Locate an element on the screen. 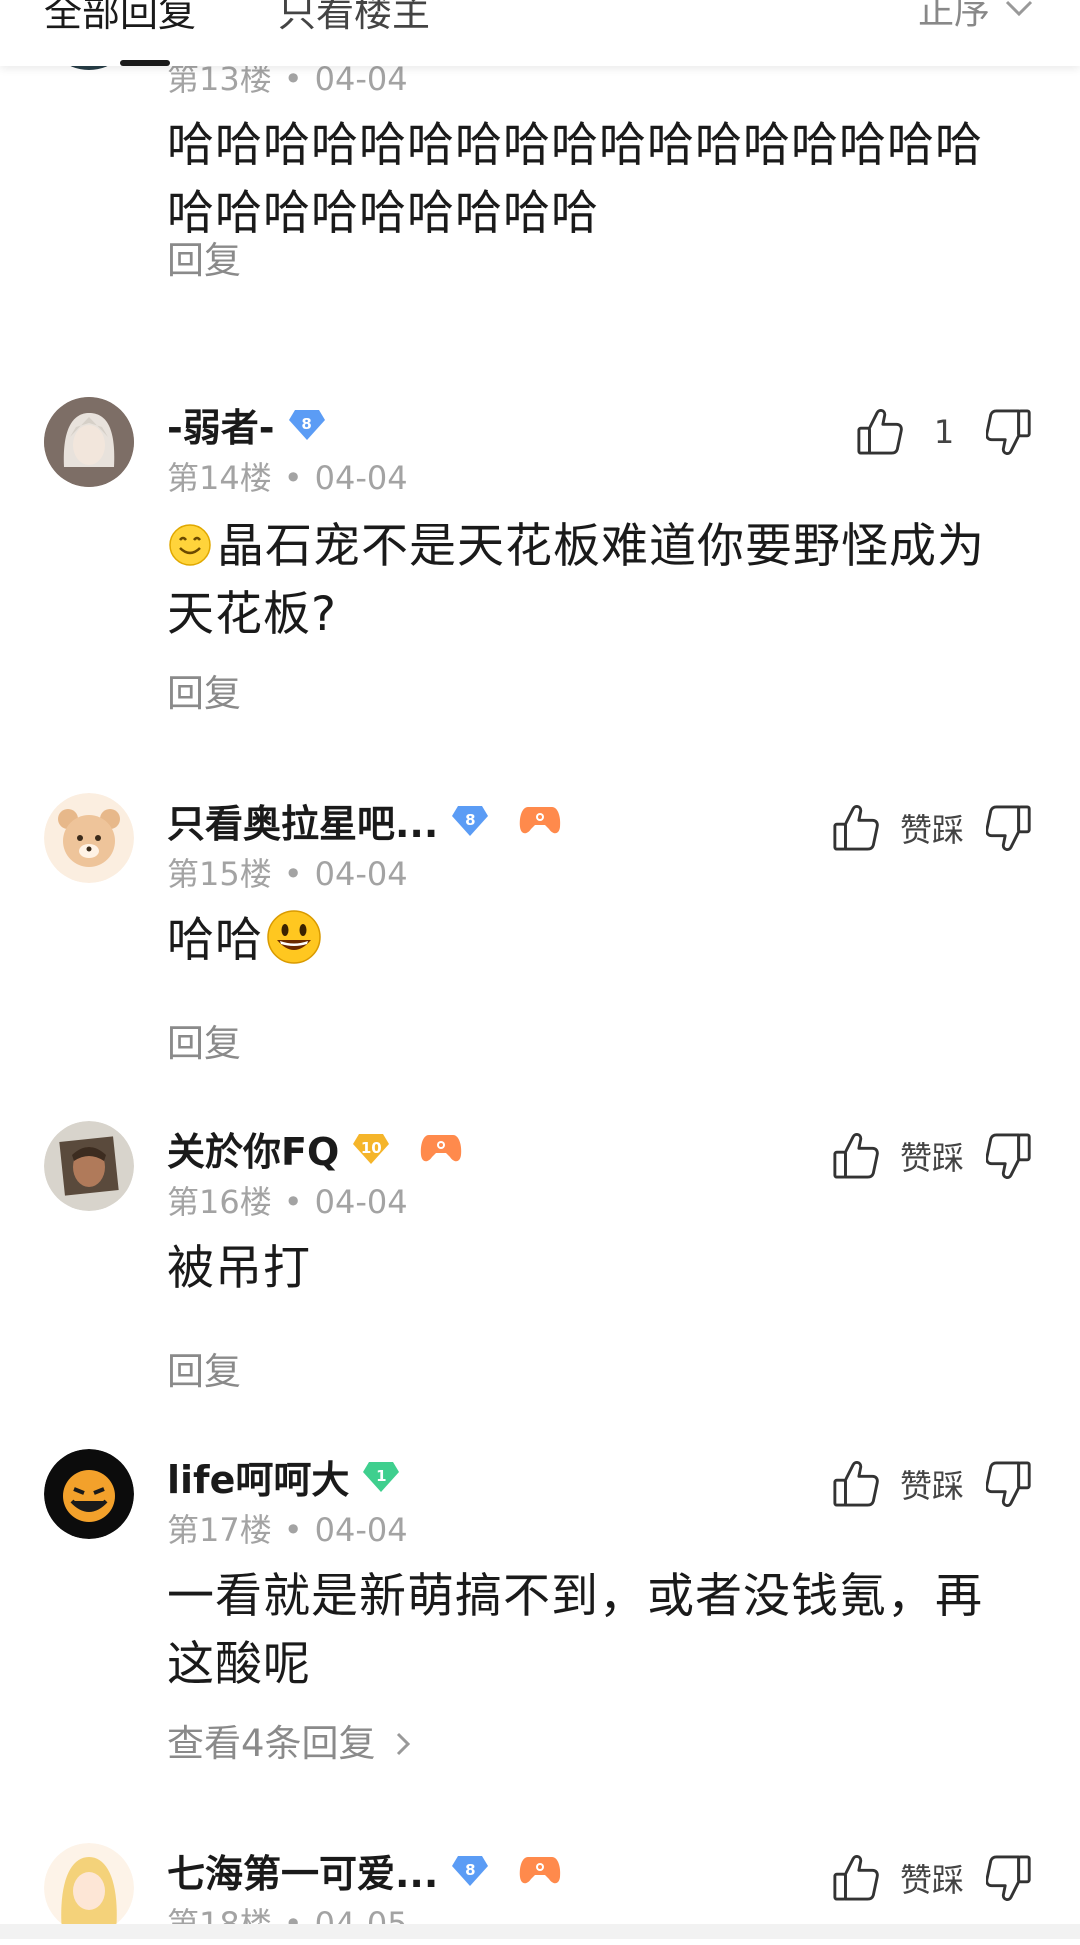  floor-number: 第14楼 is located at coordinates (219, 478).